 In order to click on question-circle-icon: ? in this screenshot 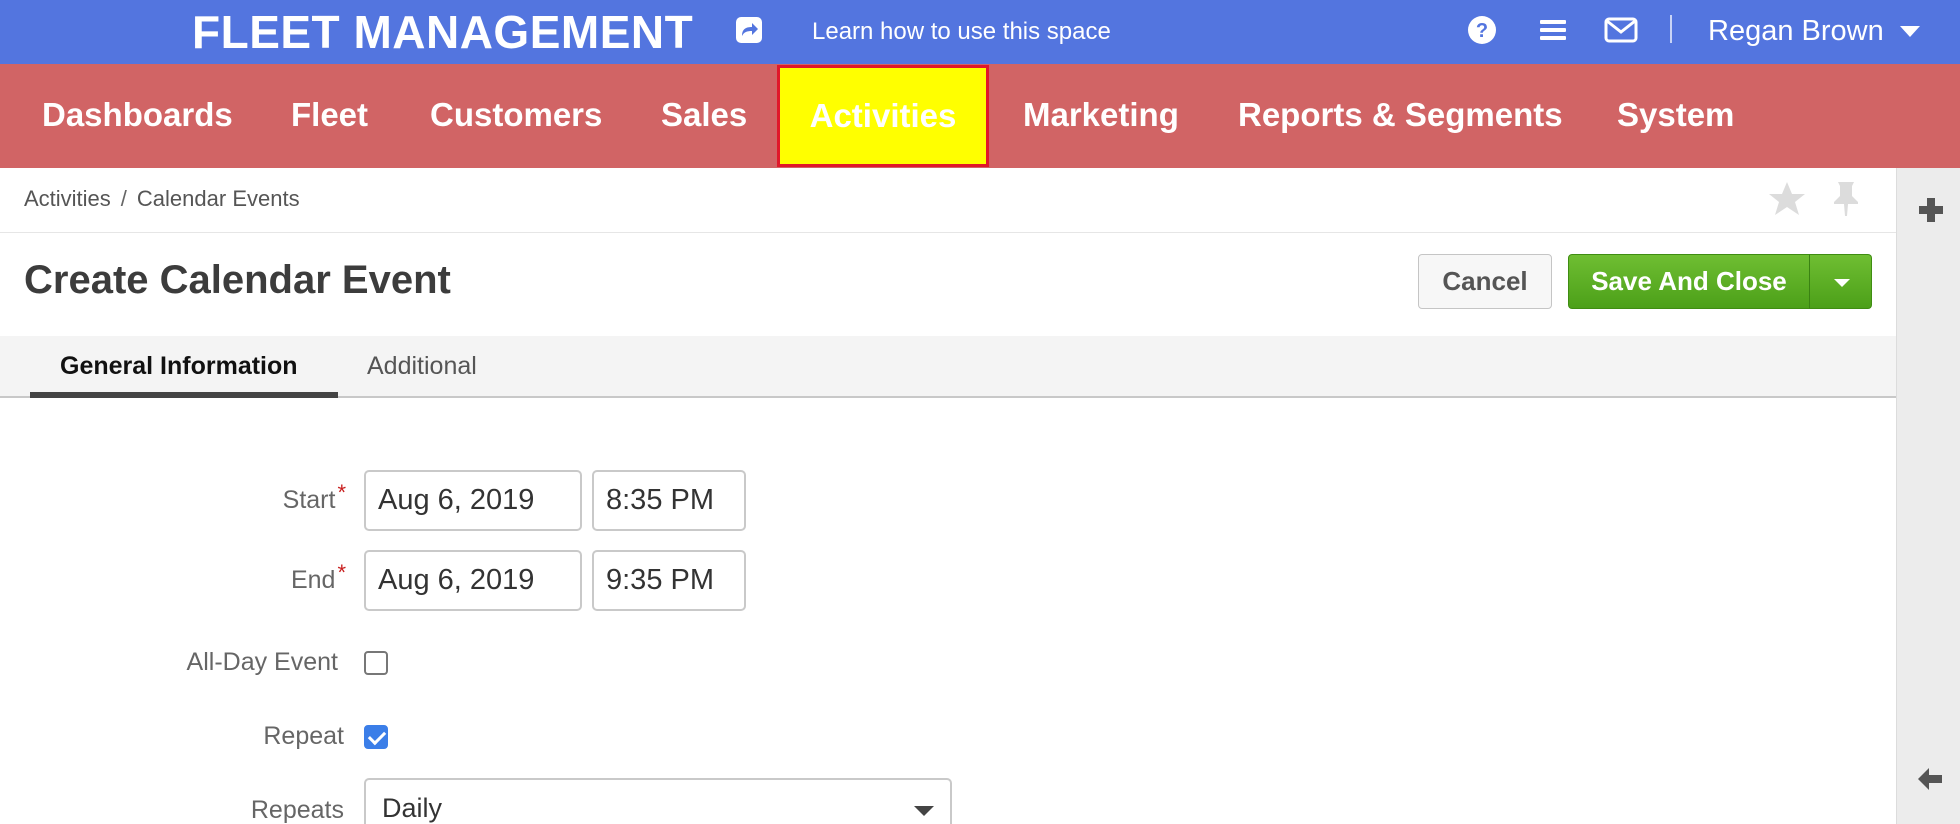, I will do `click(1482, 30)`.